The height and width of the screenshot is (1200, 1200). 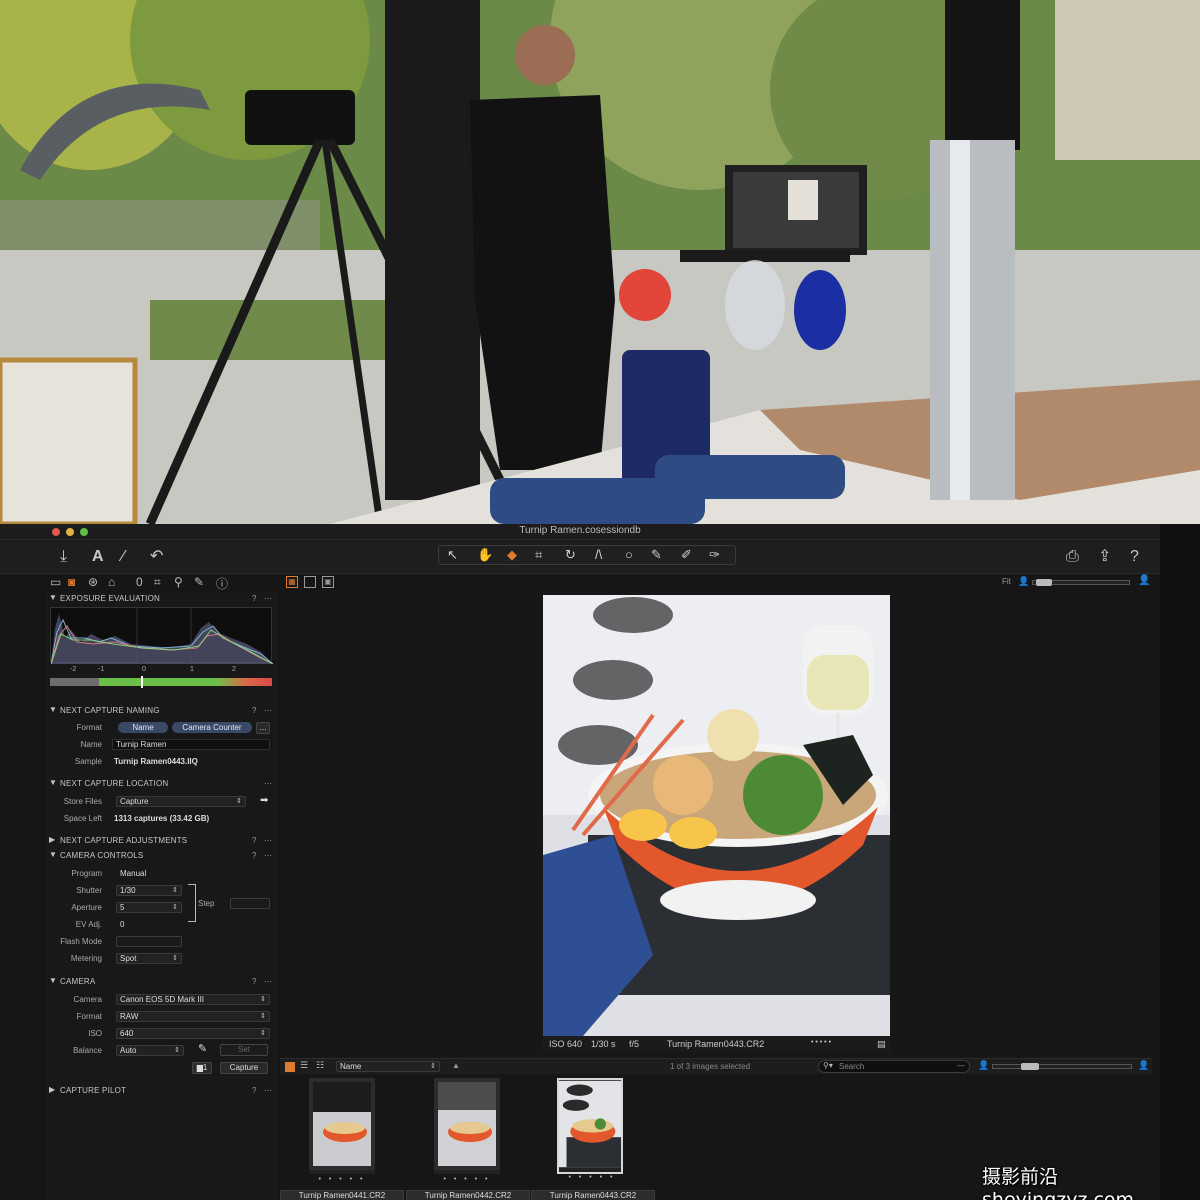 What do you see at coordinates (881, 1044) in the screenshot?
I see `color-tag-icon: ▤` at bounding box center [881, 1044].